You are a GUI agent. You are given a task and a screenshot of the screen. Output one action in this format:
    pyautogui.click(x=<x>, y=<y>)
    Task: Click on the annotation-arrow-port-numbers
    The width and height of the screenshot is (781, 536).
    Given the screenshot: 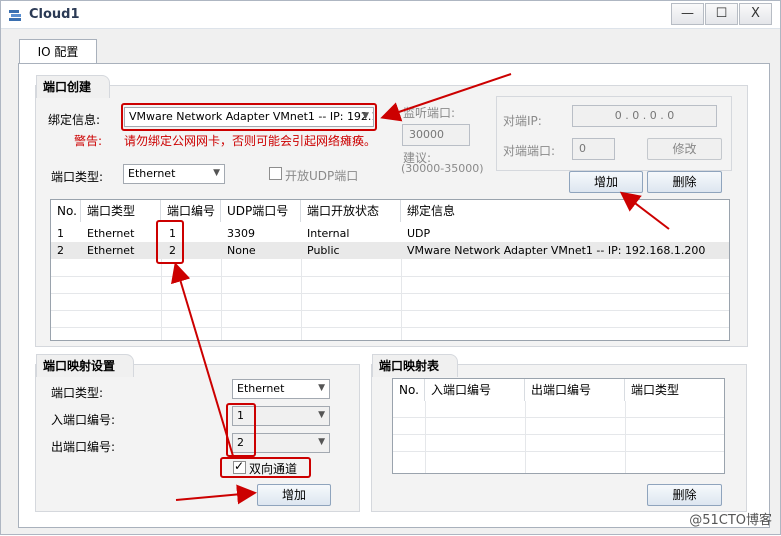 What is the action you would take?
    pyautogui.click(x=202, y=359)
    